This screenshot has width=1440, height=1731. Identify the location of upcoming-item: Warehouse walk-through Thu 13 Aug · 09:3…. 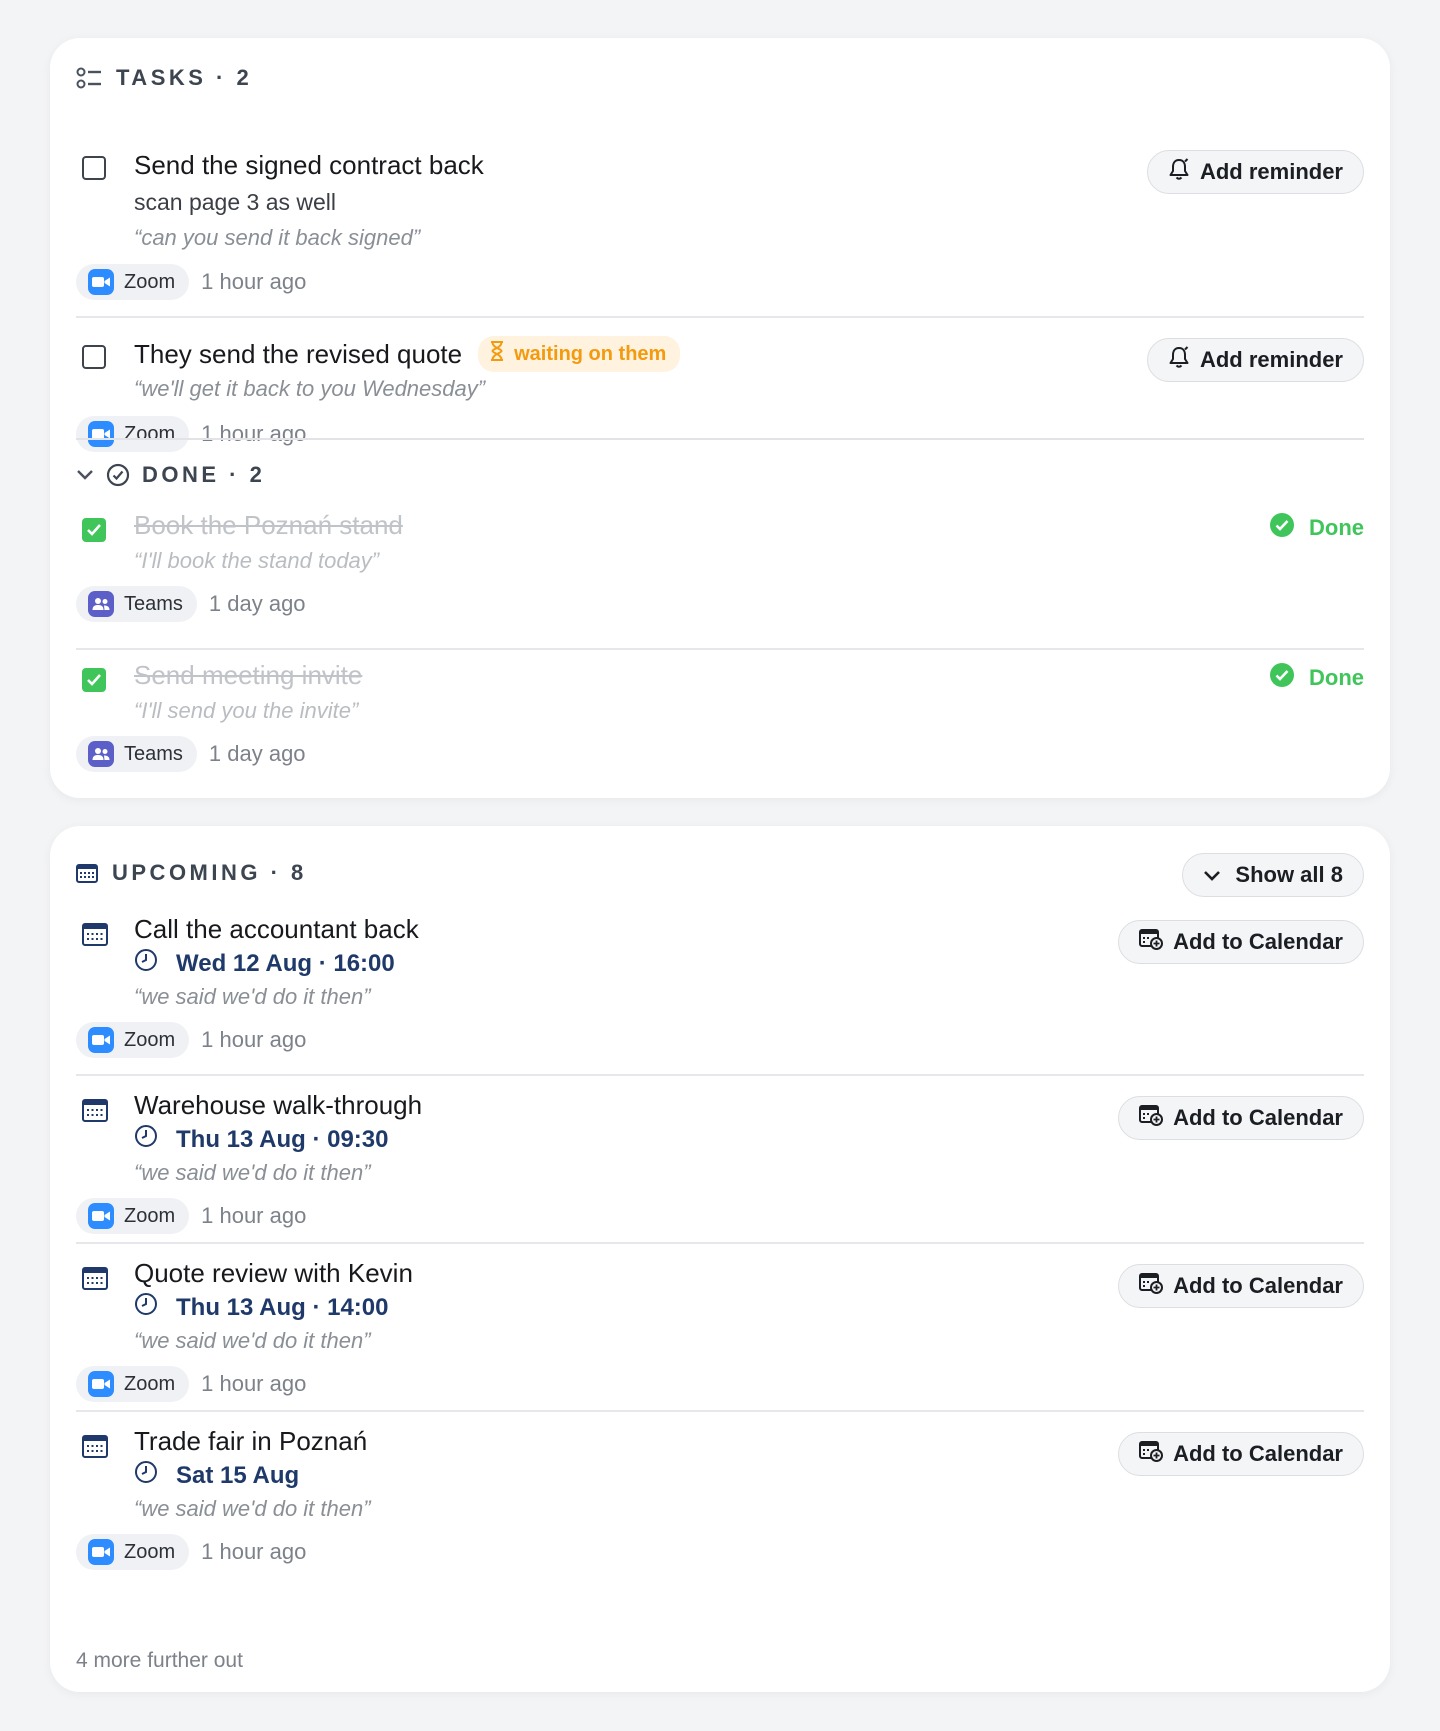
(720, 1160).